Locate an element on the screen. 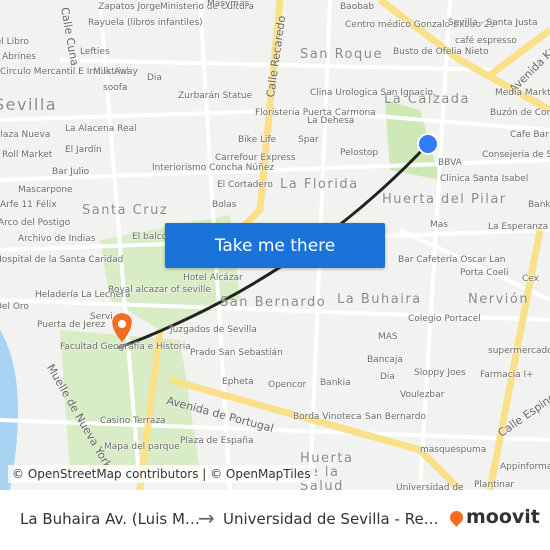 Image resolution: width=550 pixels, height=550 pixels. poi-label: Cex is located at coordinates (530, 279).